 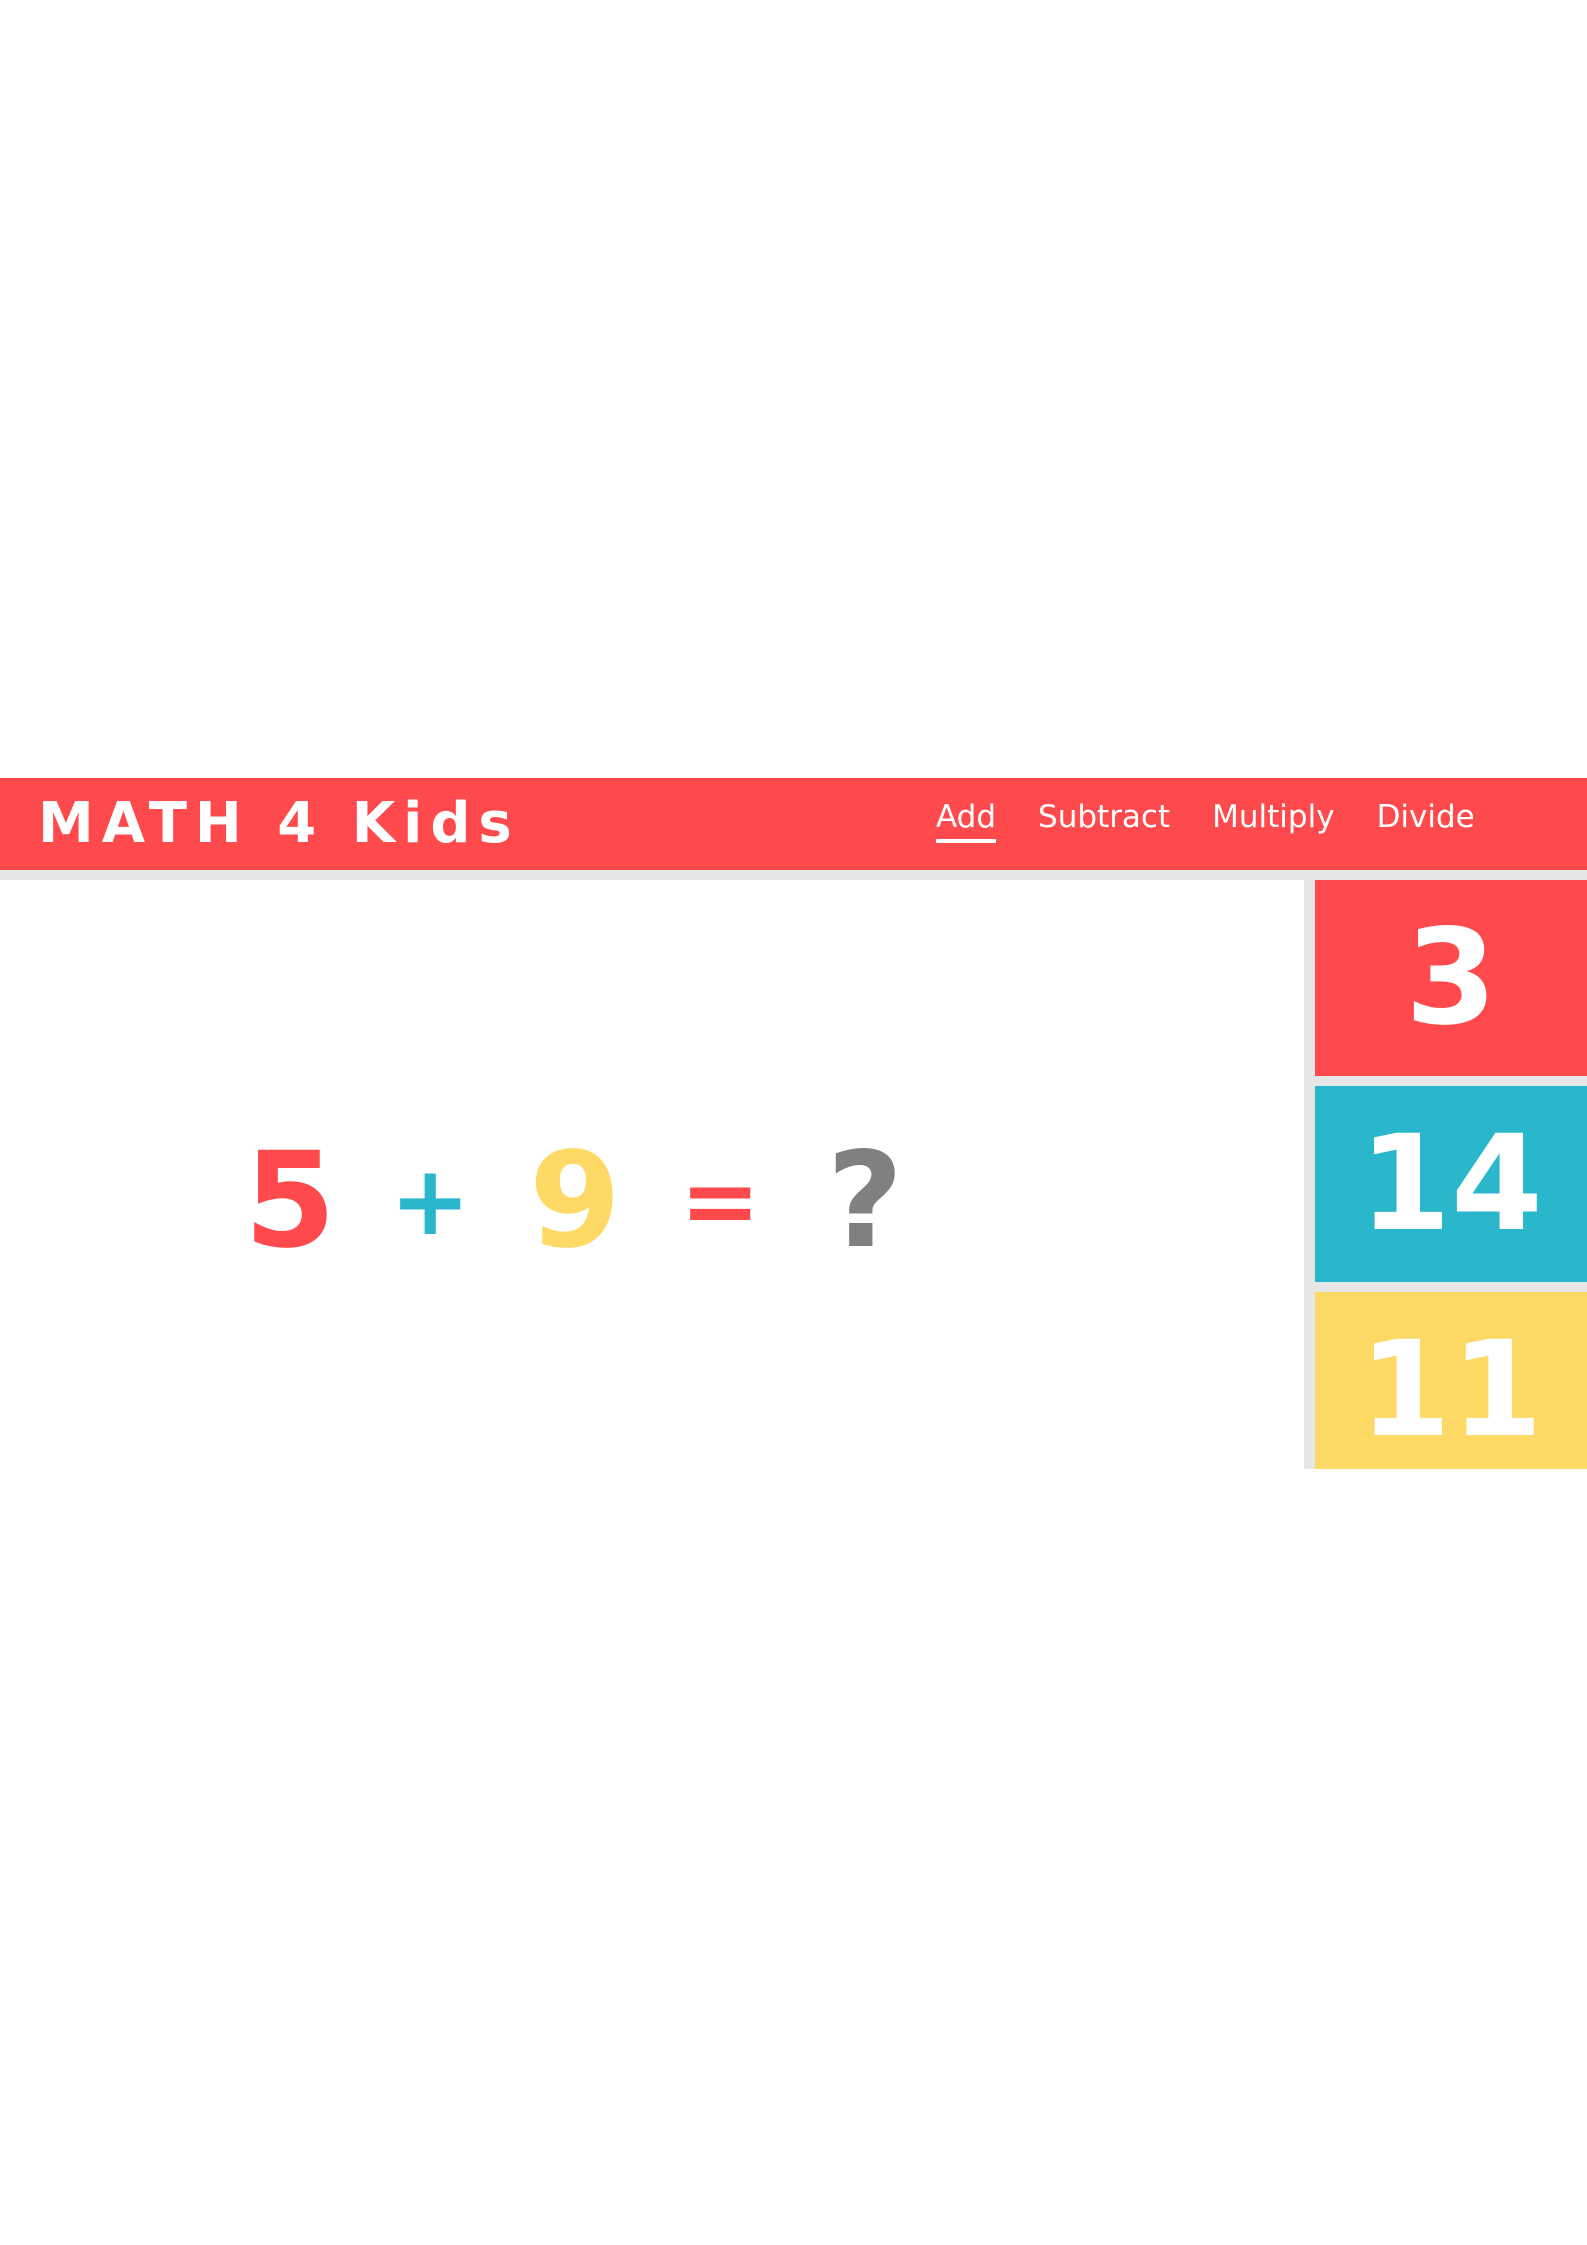 I want to click on equation-operand-b: 9, so click(x=575, y=1201).